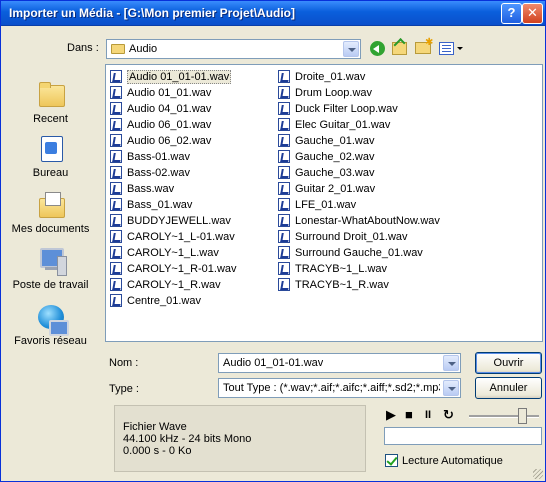 The height and width of the screenshot is (482, 546). I want to click on loop-icon: ↻, so click(448, 415).